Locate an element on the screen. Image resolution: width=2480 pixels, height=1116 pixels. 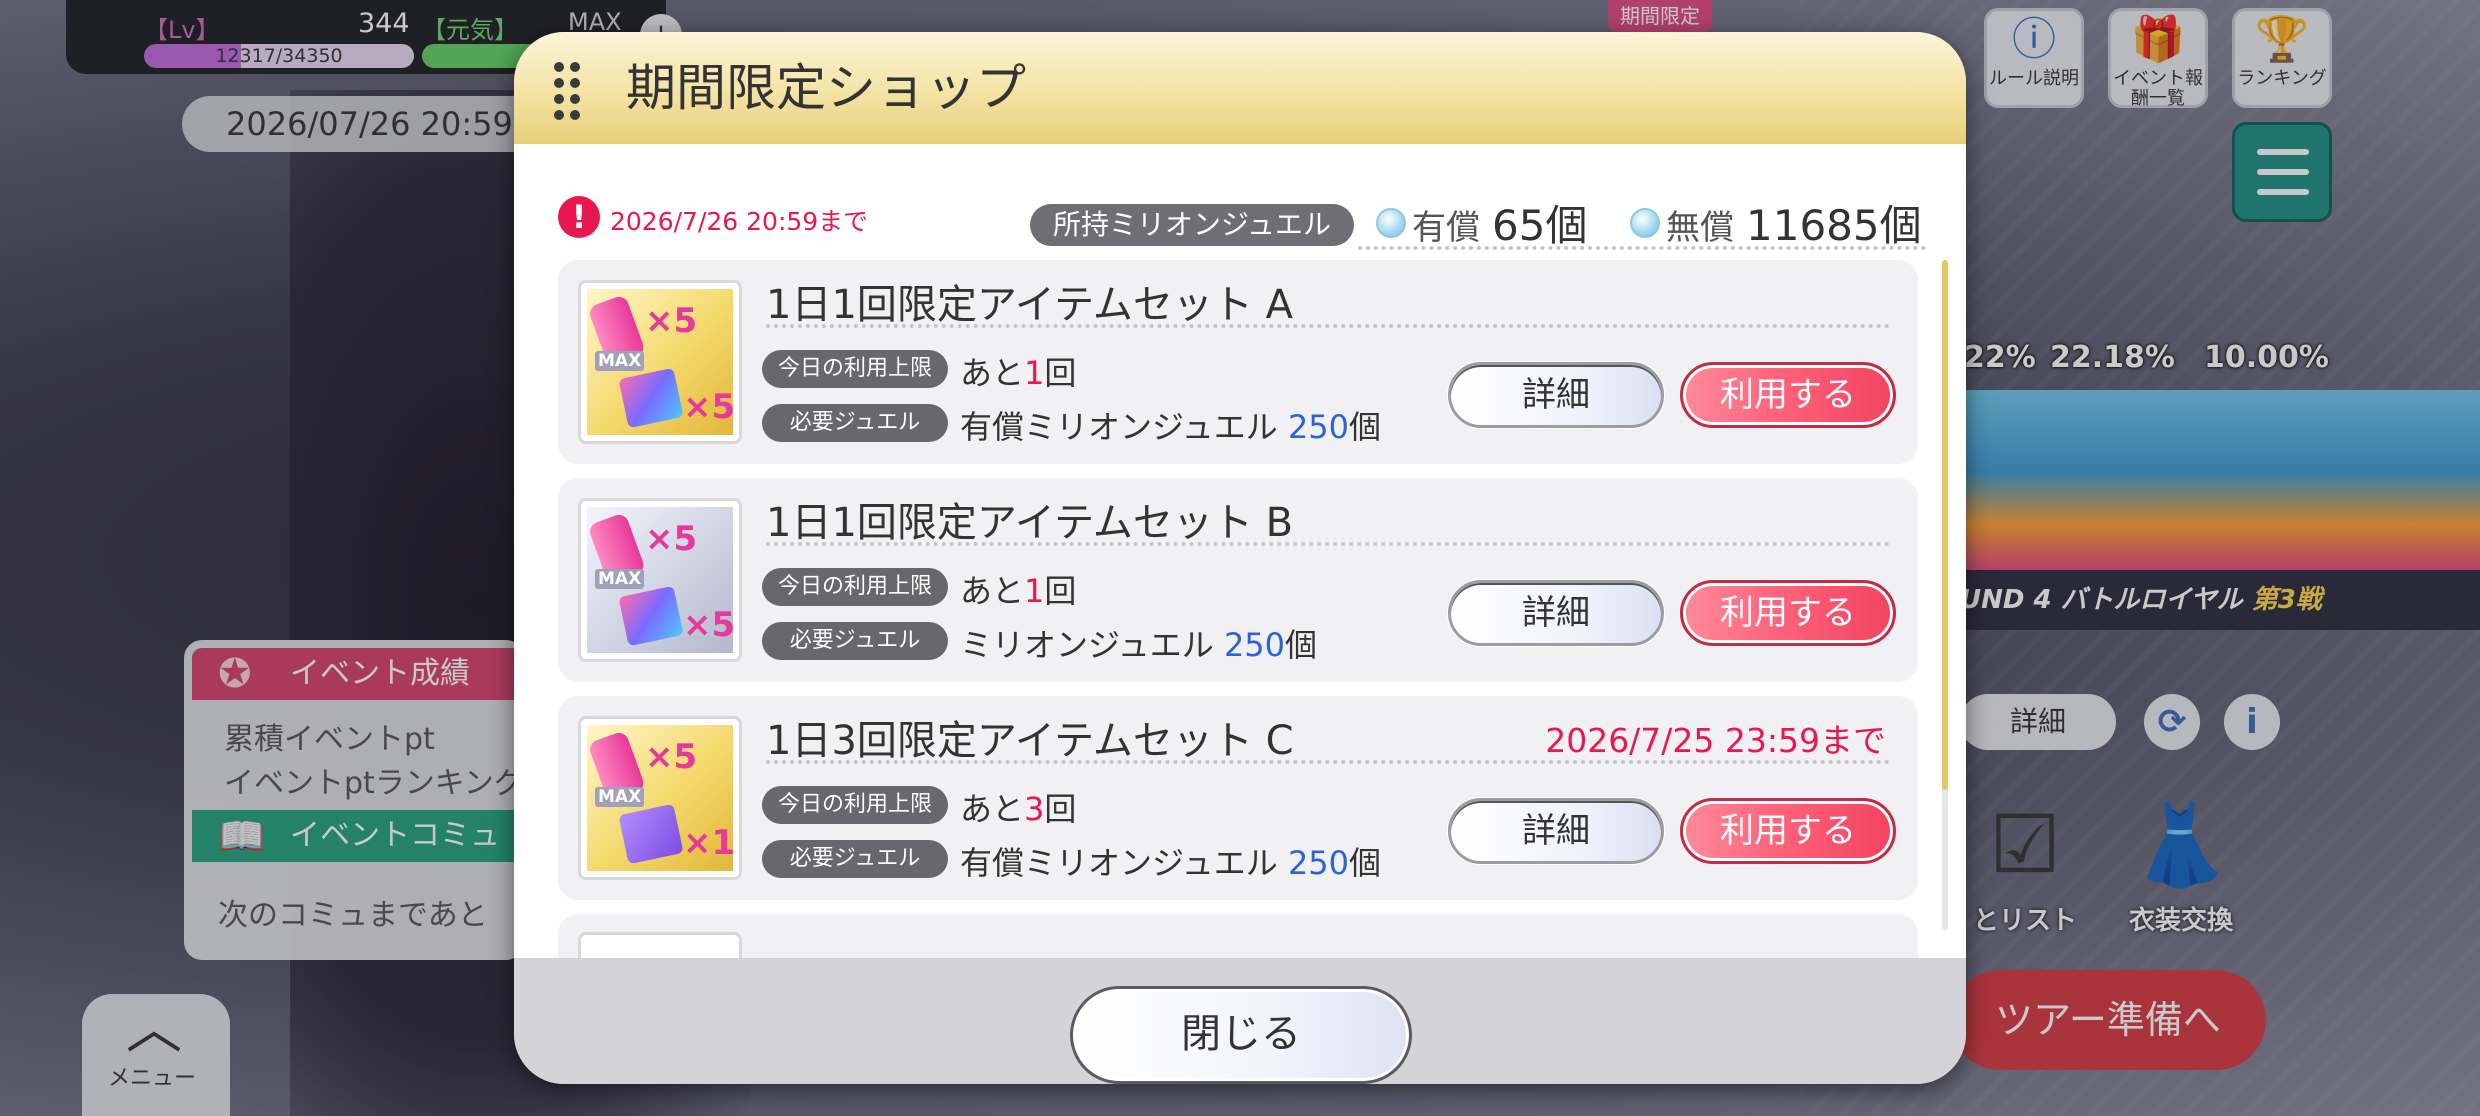
jewel-type: ミリオンジュエル is located at coordinates (1087, 645).